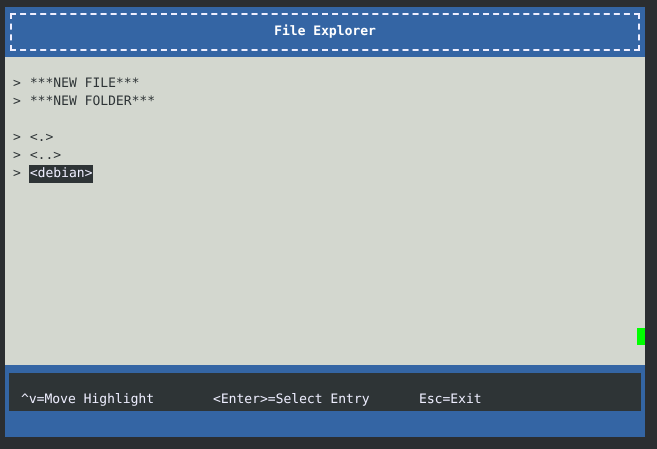 The height and width of the screenshot is (449, 657). I want to click on key-hint: ^v=Move Highlight, so click(88, 399).